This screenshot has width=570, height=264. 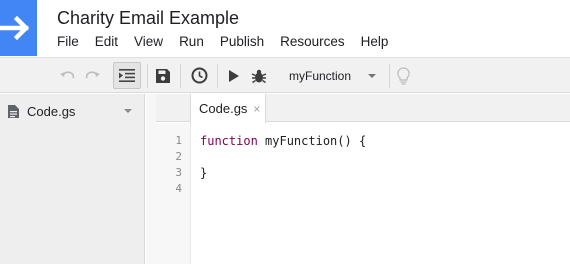 What do you see at coordinates (256, 109) in the screenshot?
I see `close-icon: ×` at bounding box center [256, 109].